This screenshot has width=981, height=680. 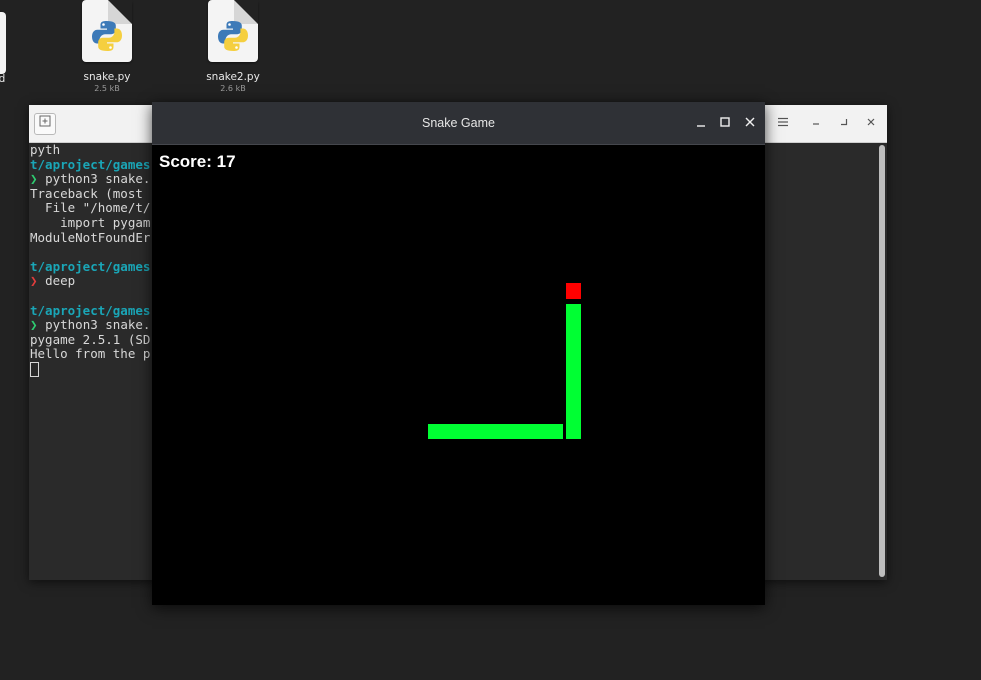 I want to click on terminal-text: Traceback (most, so click(x=86, y=193).